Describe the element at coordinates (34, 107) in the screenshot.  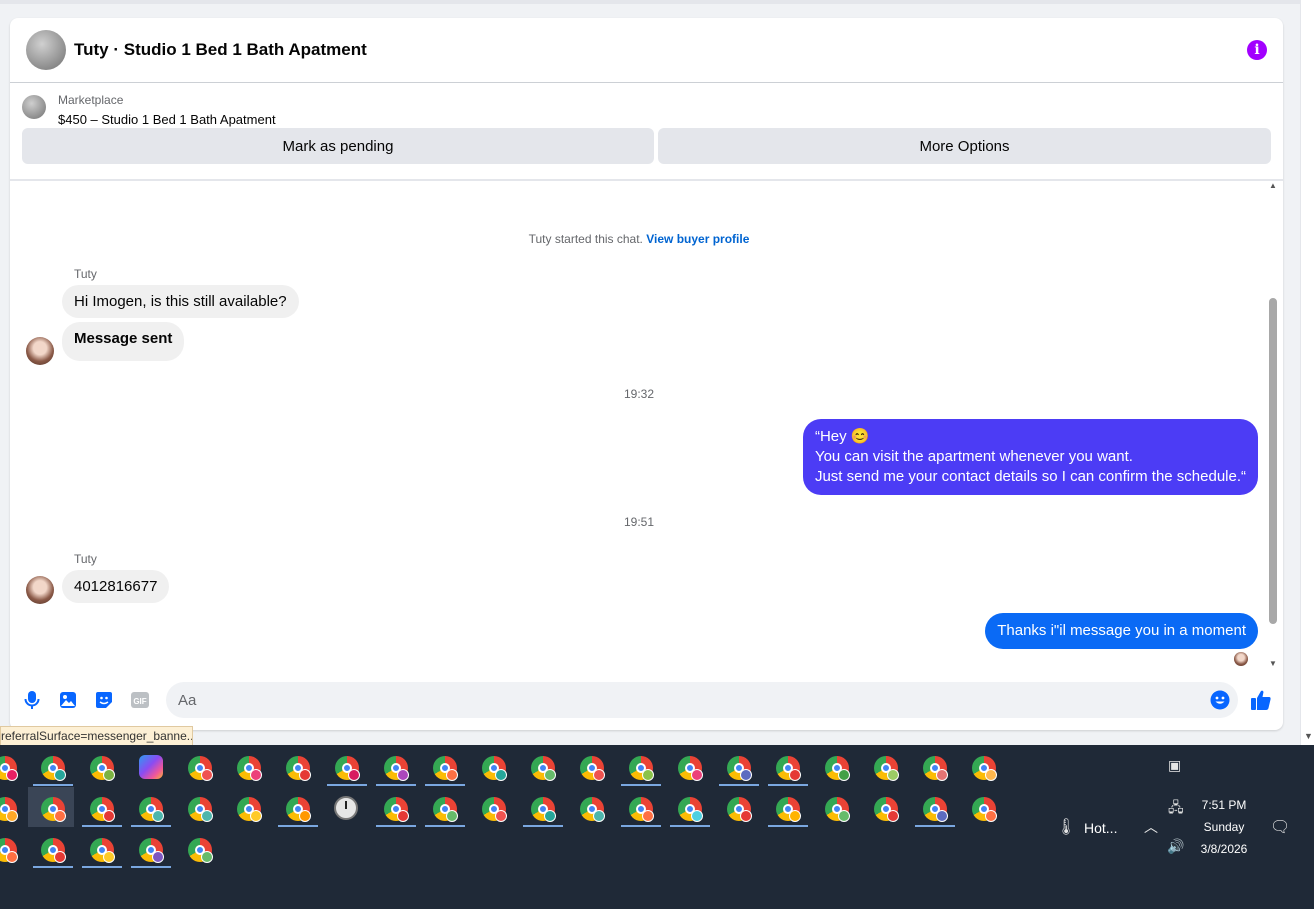
I see `listing-small-thumbnail` at that location.